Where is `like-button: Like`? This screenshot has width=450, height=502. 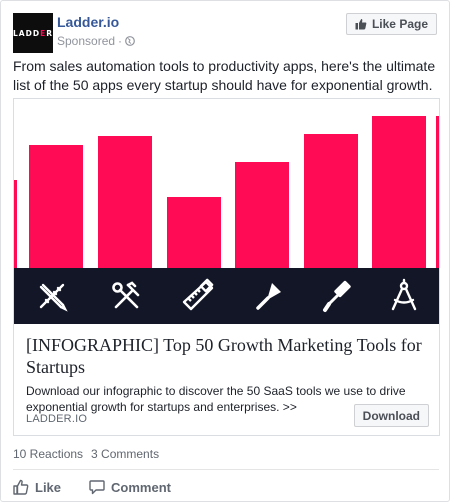 like-button: Like is located at coordinates (37, 487).